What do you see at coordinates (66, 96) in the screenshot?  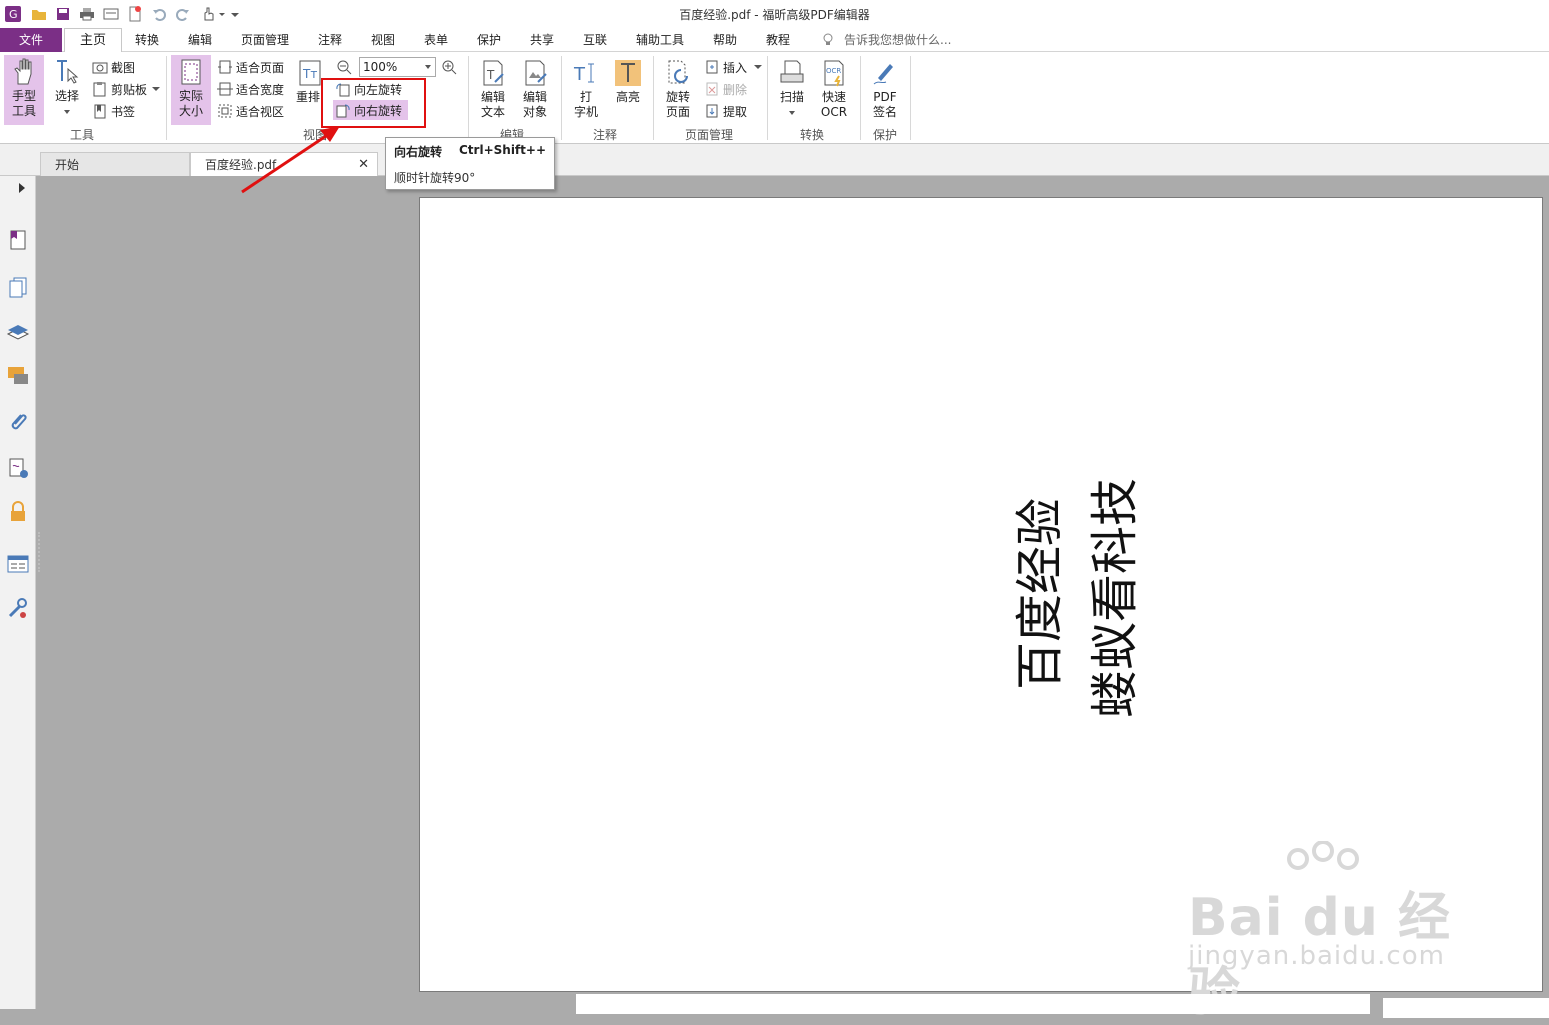 I see `select-label: 选择` at bounding box center [66, 96].